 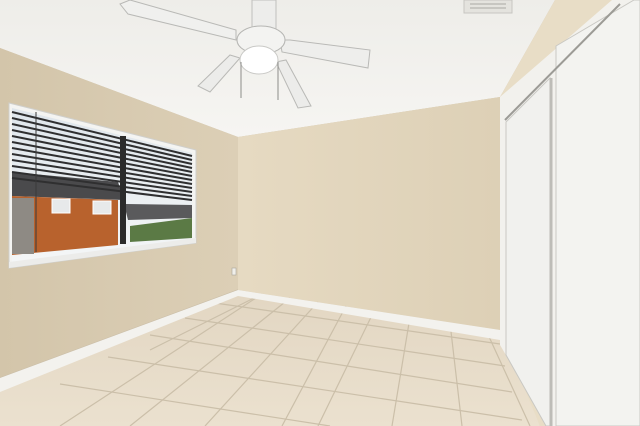 What do you see at coordinates (264, 15) in the screenshot?
I see `fan-downrod` at bounding box center [264, 15].